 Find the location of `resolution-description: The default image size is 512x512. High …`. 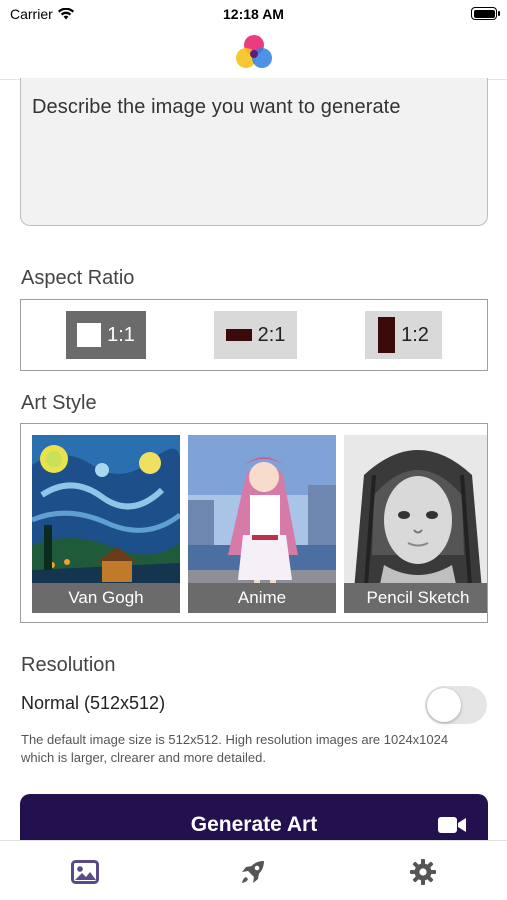

resolution-description: The default image size is 512x512. High … is located at coordinates (235, 748).